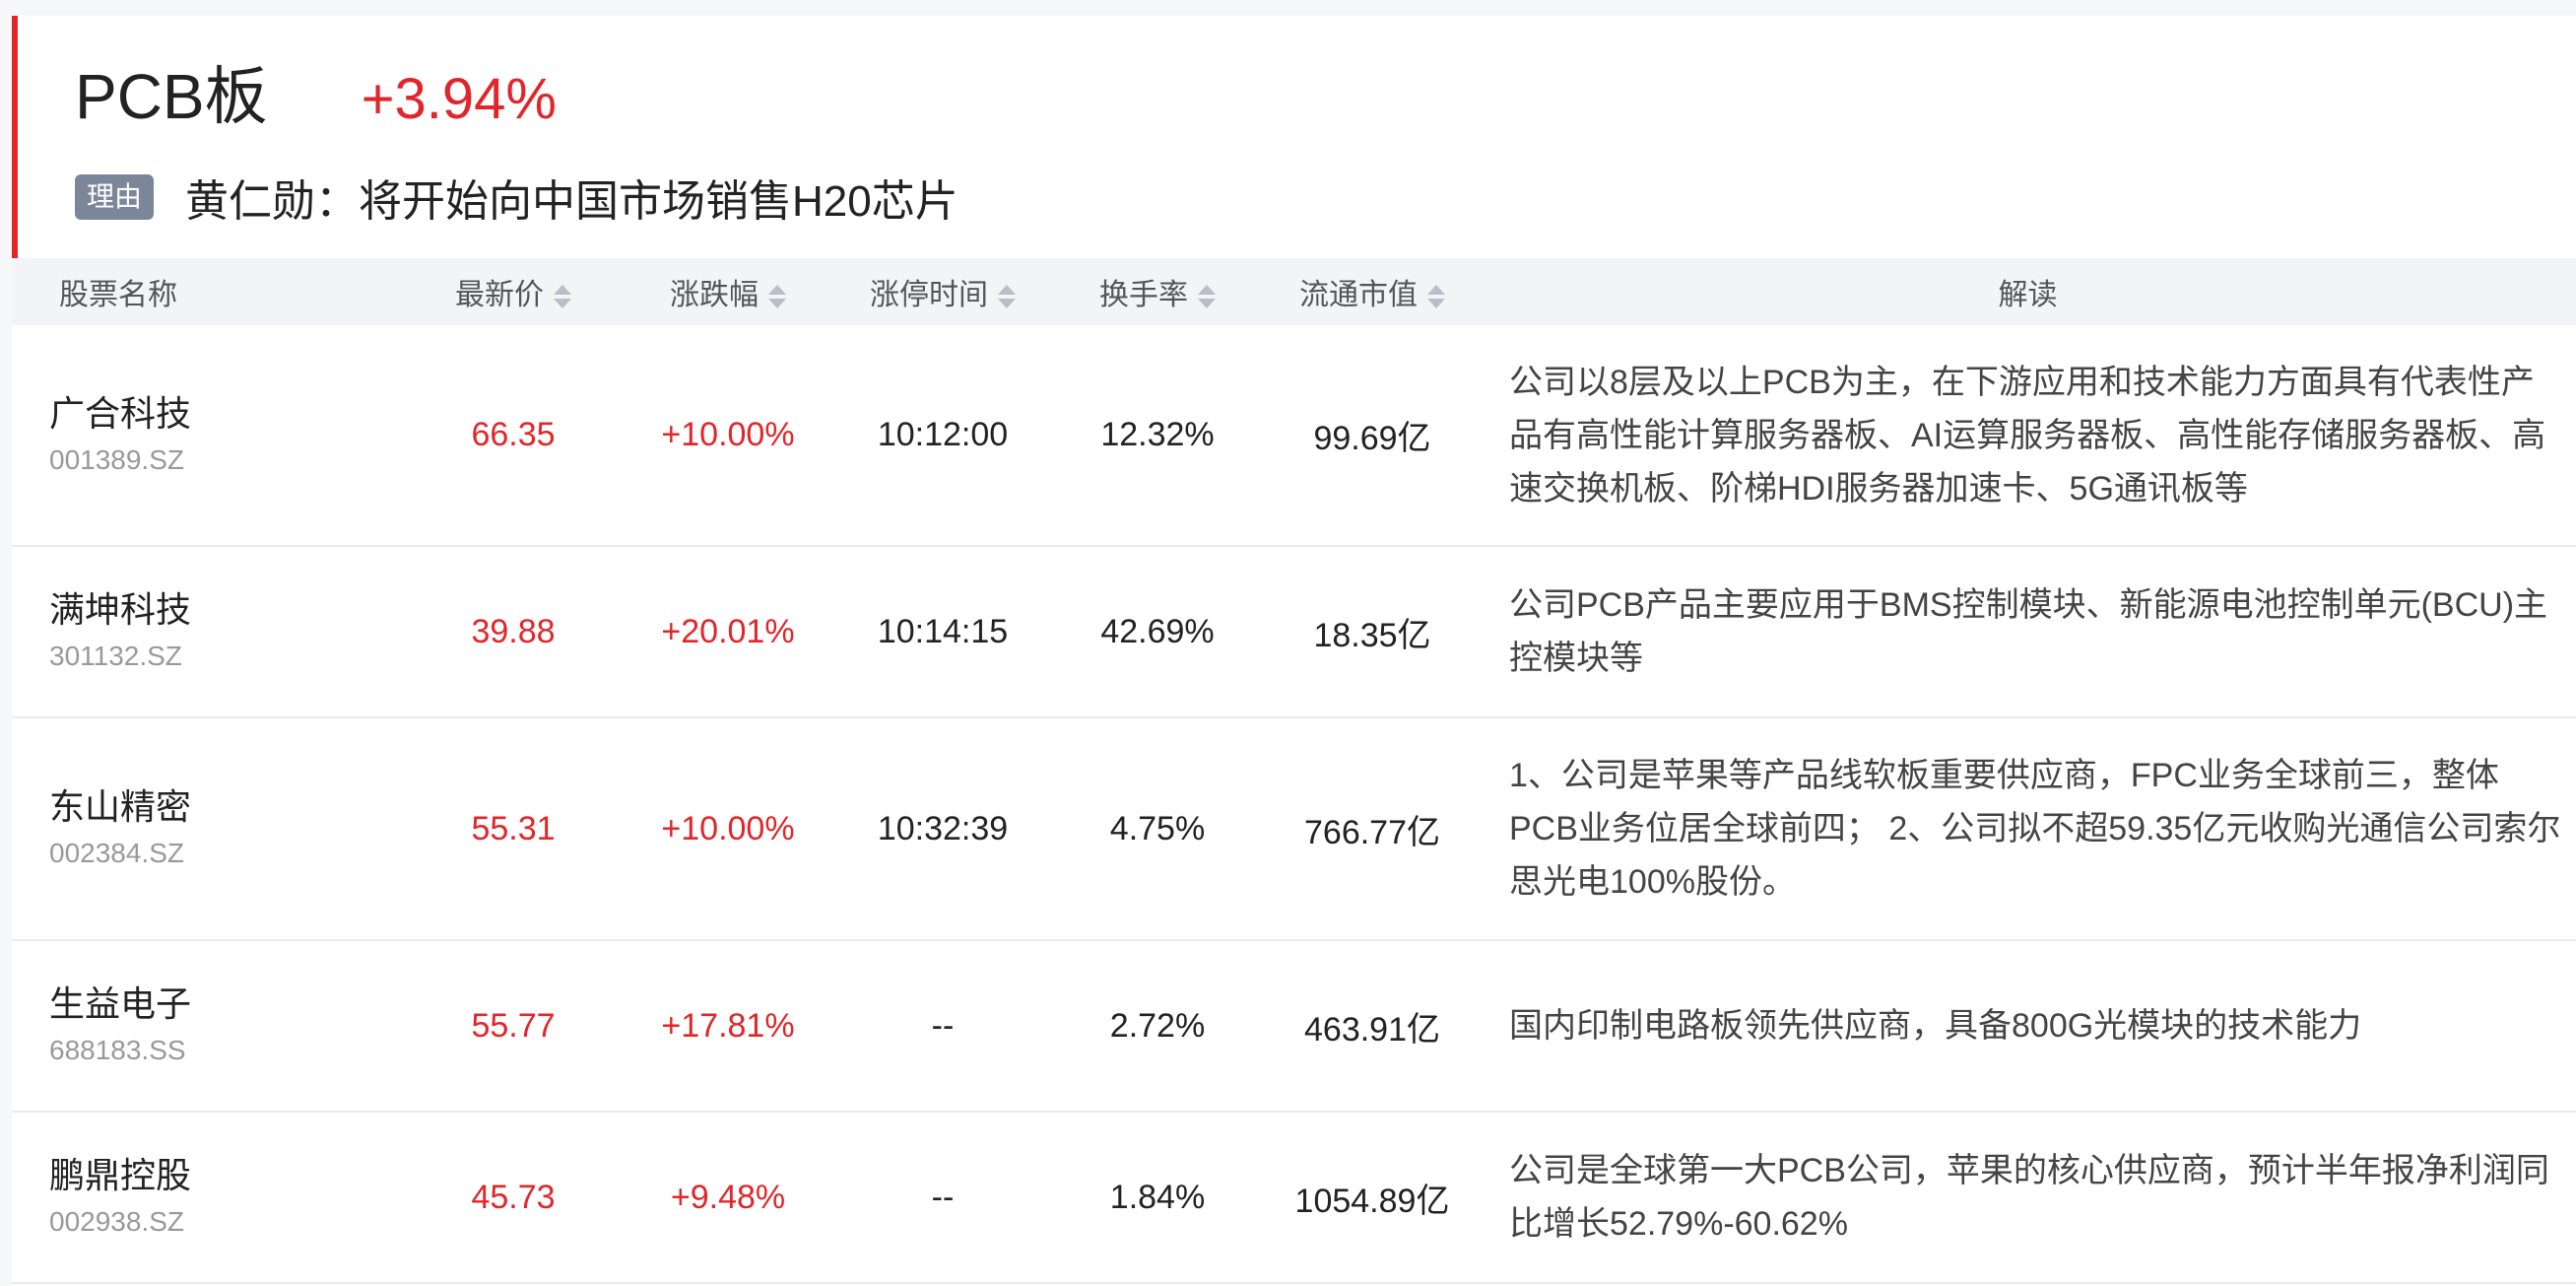 The width and height of the screenshot is (2576, 1286). What do you see at coordinates (728, 1025) in the screenshot?
I see `stock-change: +17.81%` at bounding box center [728, 1025].